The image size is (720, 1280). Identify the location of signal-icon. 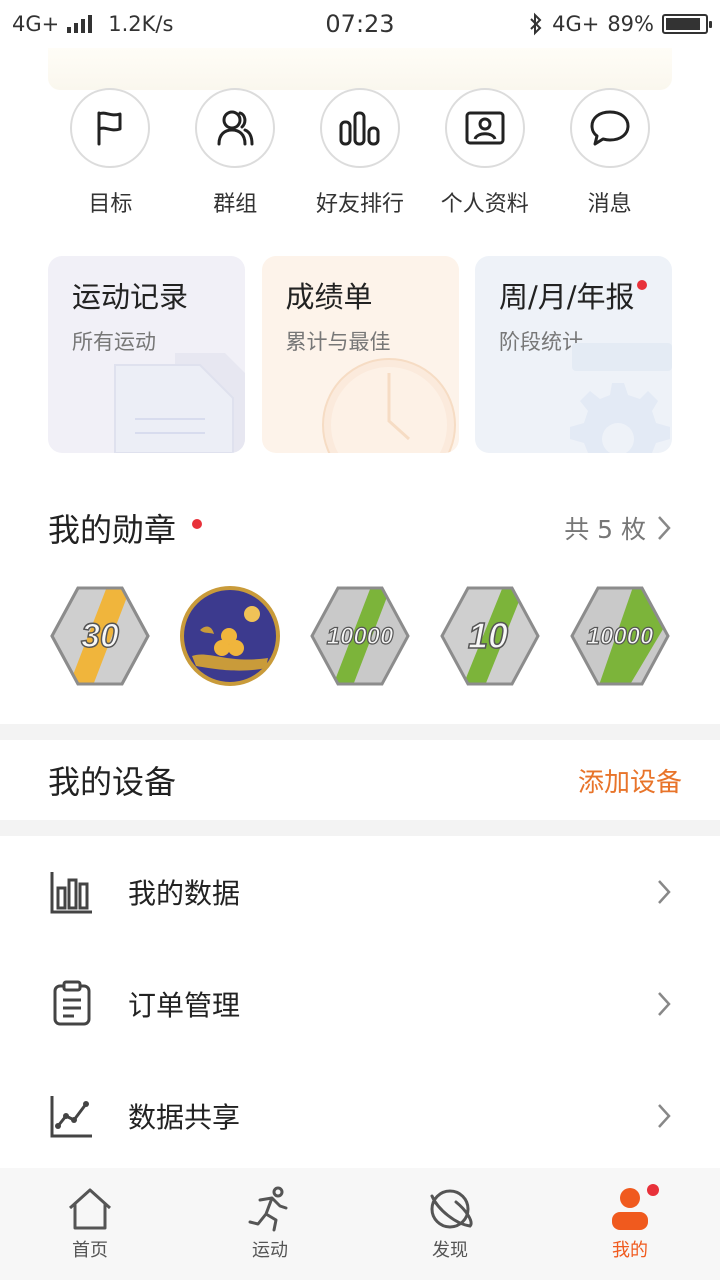
(80, 24).